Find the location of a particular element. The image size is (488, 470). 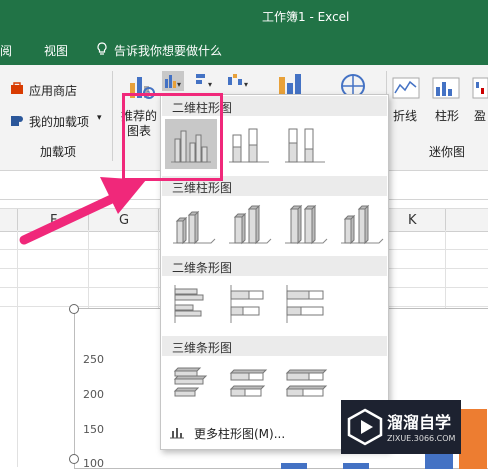

play-logo-icon is located at coordinates (365, 428).